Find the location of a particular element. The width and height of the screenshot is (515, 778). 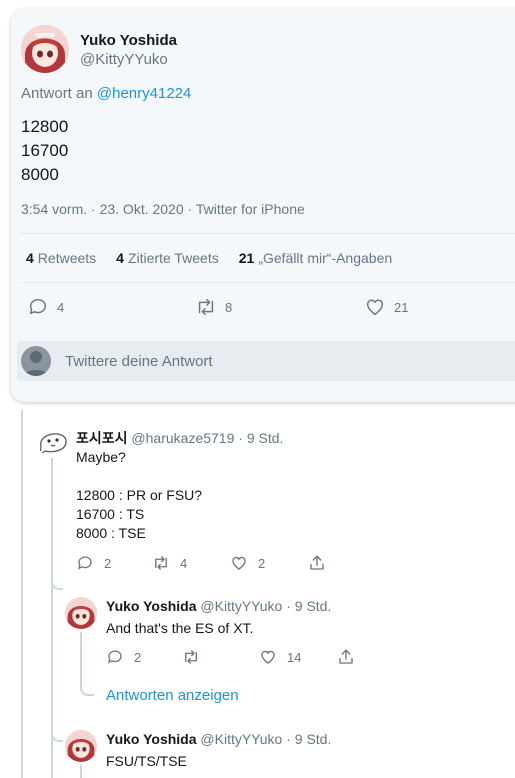

reply-author-handle: @harukaze5719 is located at coordinates (182, 438).